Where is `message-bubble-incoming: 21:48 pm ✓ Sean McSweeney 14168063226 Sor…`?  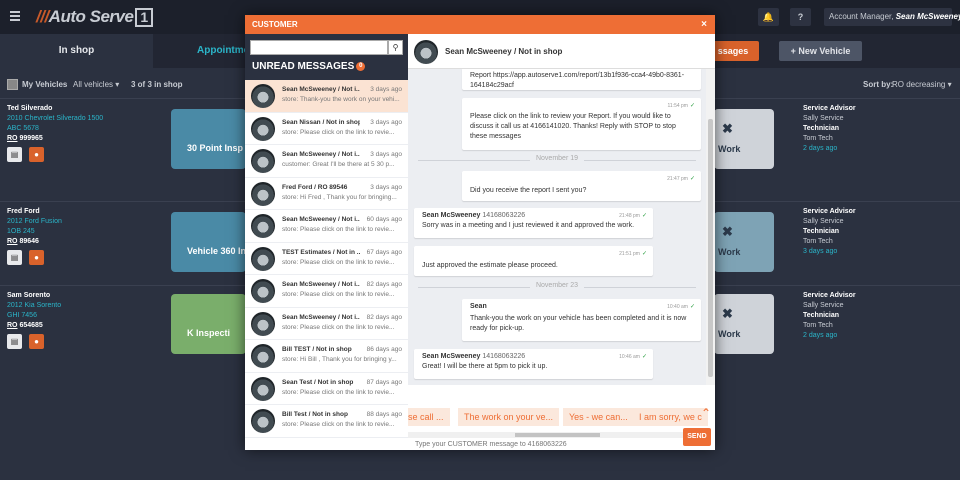
message-bubble-incoming: 21:48 pm ✓ Sean McSweeney 14168063226 Sor… is located at coordinates (533, 223).